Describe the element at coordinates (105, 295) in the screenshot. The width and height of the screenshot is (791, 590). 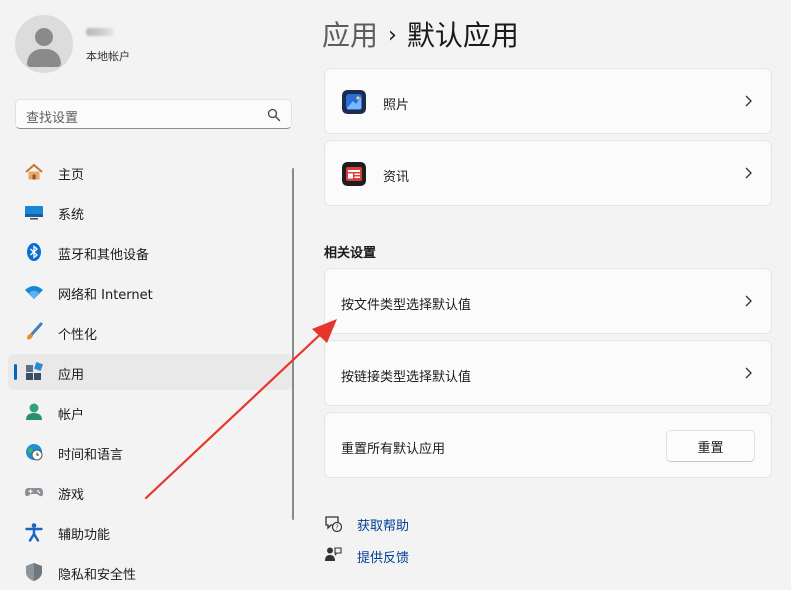
I see `sidebar-item-label: 网络和 Internet` at that location.